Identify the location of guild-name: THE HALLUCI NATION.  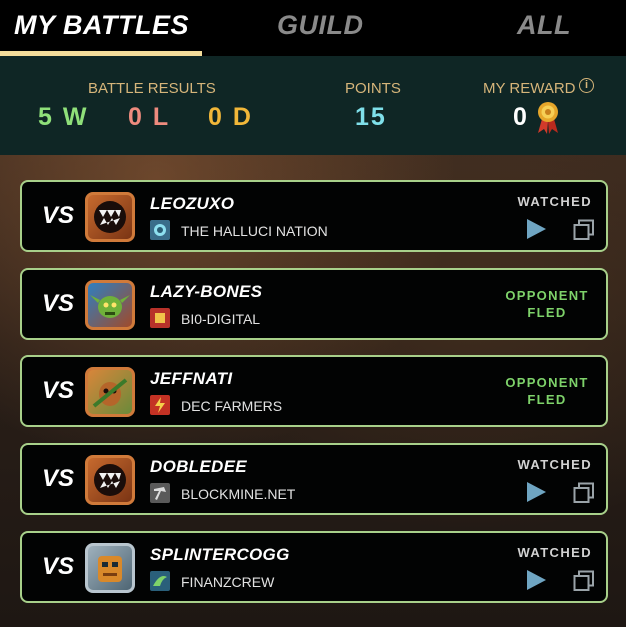
(254, 231).